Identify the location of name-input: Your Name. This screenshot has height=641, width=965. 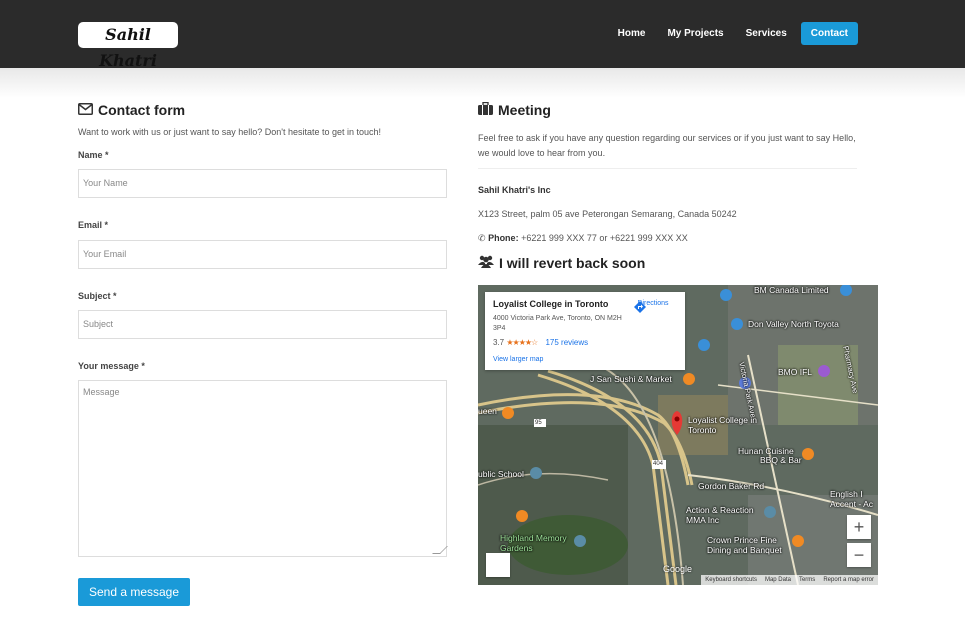
(262, 183).